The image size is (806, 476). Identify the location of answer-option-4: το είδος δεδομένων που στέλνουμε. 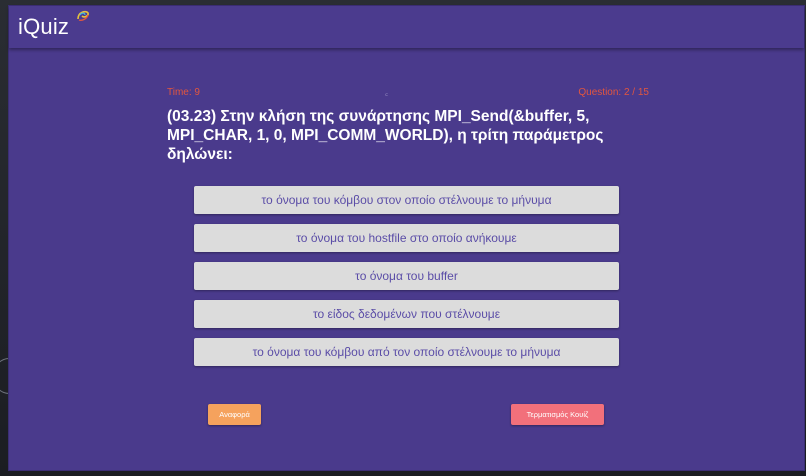
(406, 314).